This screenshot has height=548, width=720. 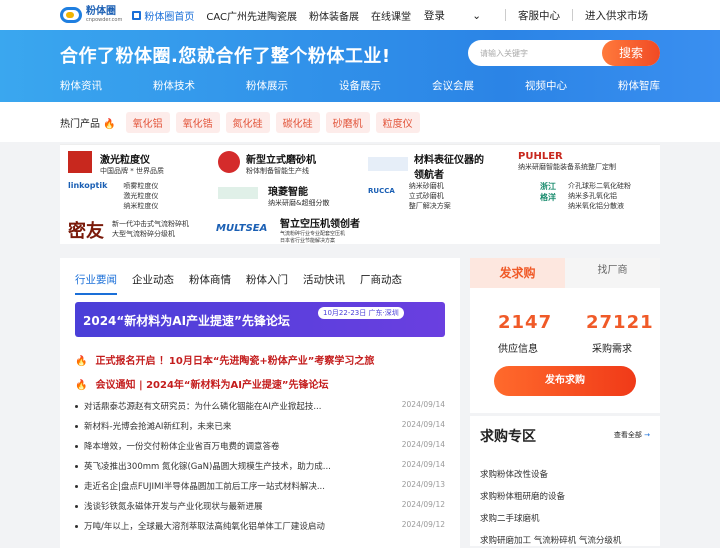 I want to click on headline-tag: 会议通知, so click(x=115, y=385).